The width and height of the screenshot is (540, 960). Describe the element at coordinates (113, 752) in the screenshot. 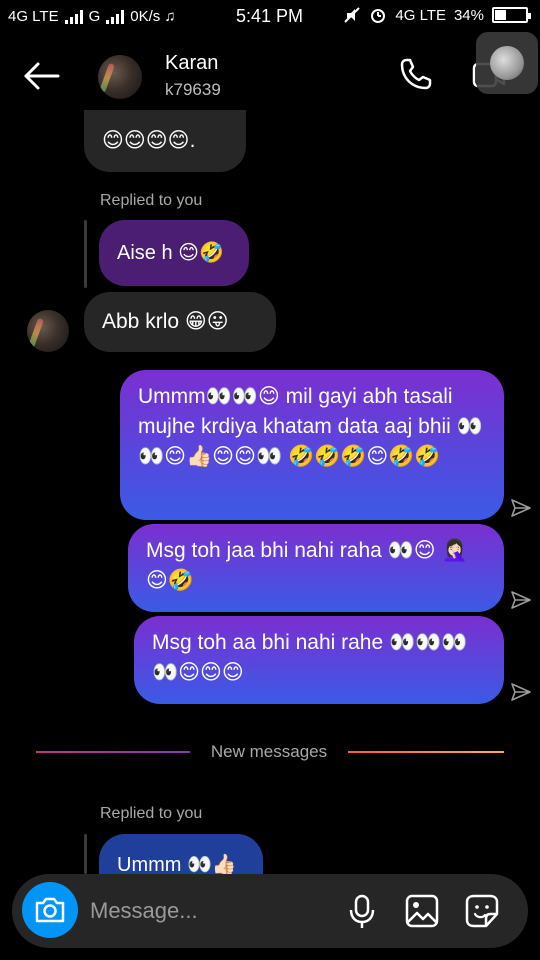

I see `new-messages-divider-left` at that location.